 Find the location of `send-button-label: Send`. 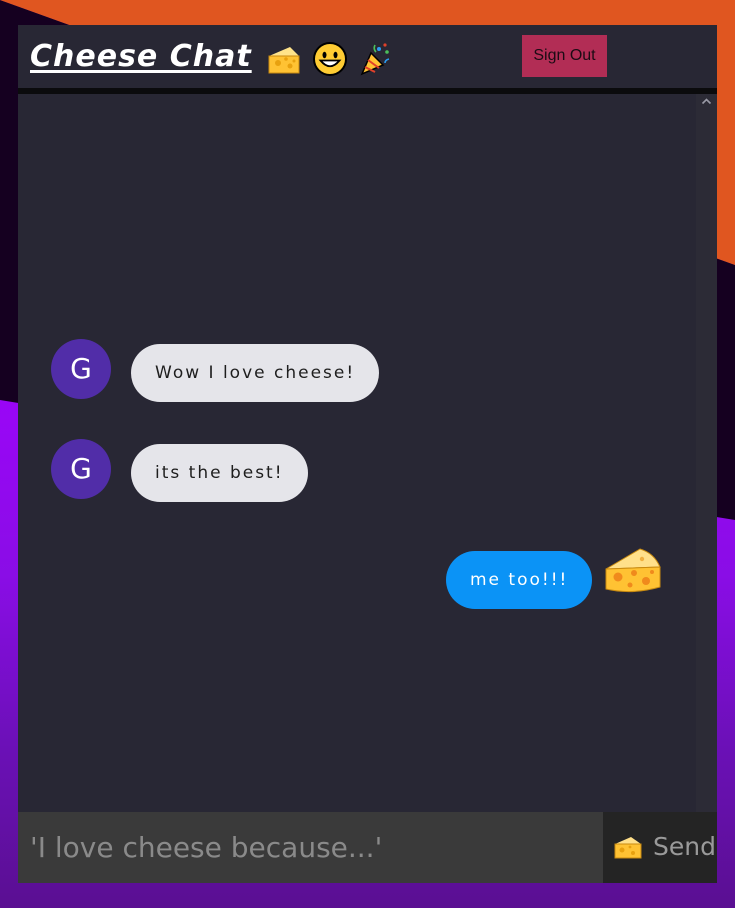

send-button-label: Send is located at coordinates (684, 846).